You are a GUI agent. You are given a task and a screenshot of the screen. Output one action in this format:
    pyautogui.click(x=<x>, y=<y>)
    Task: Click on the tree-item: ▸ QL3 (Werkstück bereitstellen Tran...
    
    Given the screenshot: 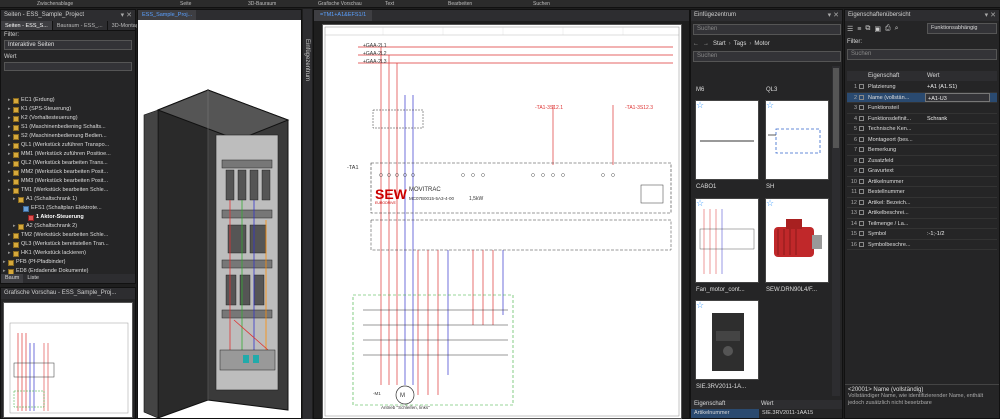 What is the action you would take?
    pyautogui.click(x=68, y=244)
    